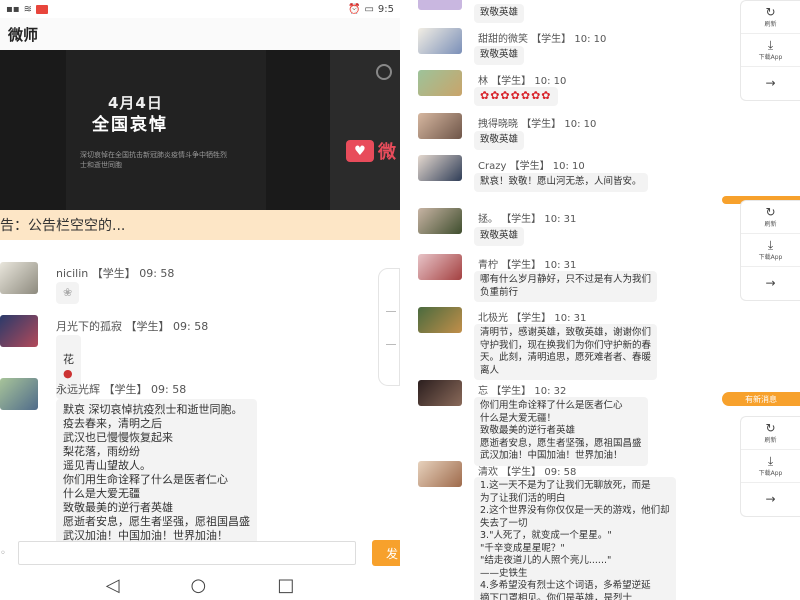 The width and height of the screenshot is (800, 600). I want to click on rose-icon: ●, so click(68, 373).